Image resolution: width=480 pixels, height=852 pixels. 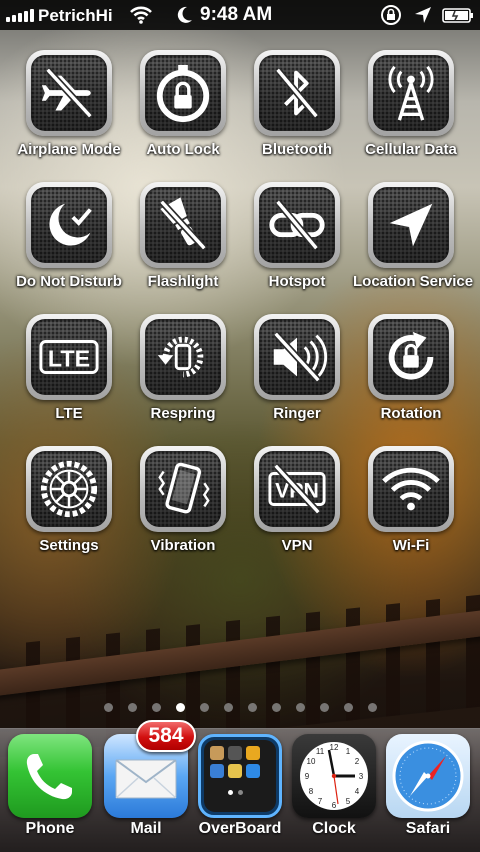 I want to click on hotspot-link-icon, so click(x=297, y=225).